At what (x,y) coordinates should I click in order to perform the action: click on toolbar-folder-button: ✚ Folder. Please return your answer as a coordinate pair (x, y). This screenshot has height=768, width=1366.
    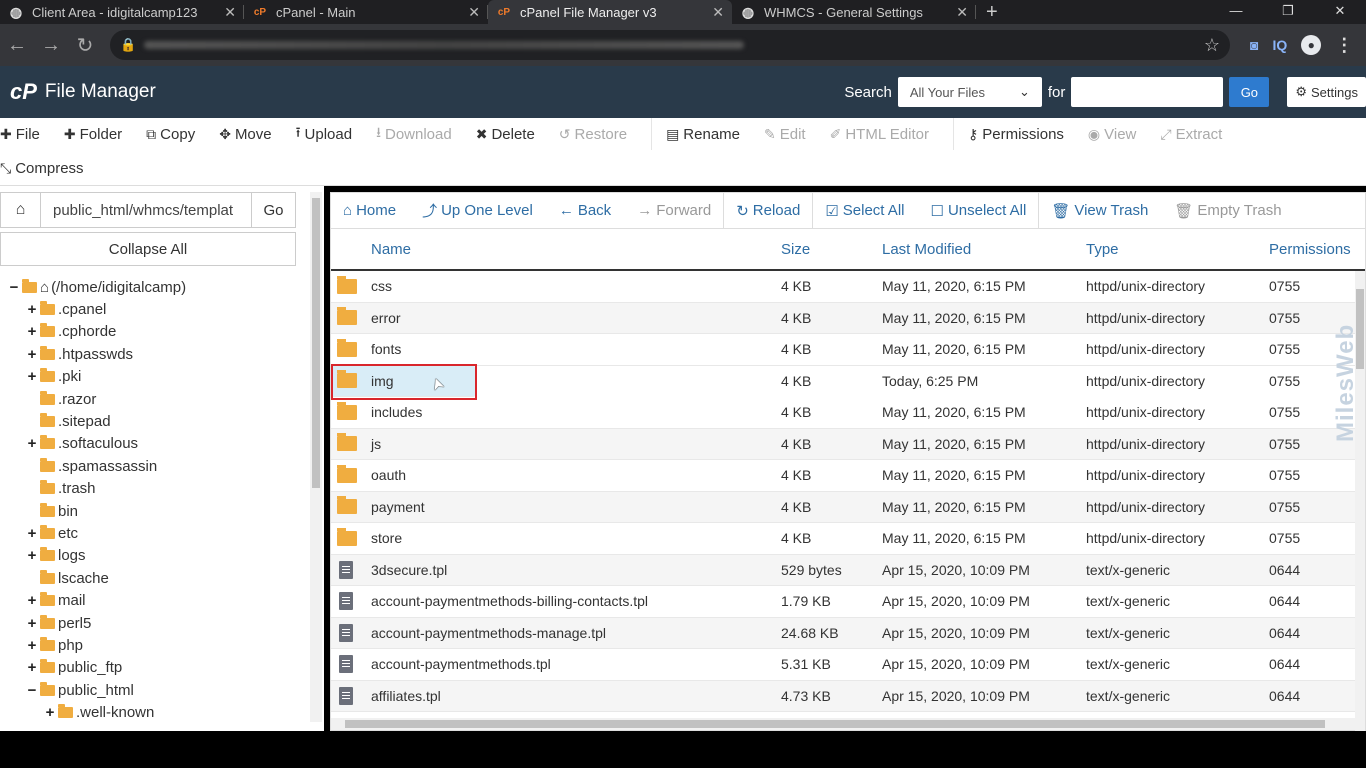
    Looking at the image, I should click on (99, 134).